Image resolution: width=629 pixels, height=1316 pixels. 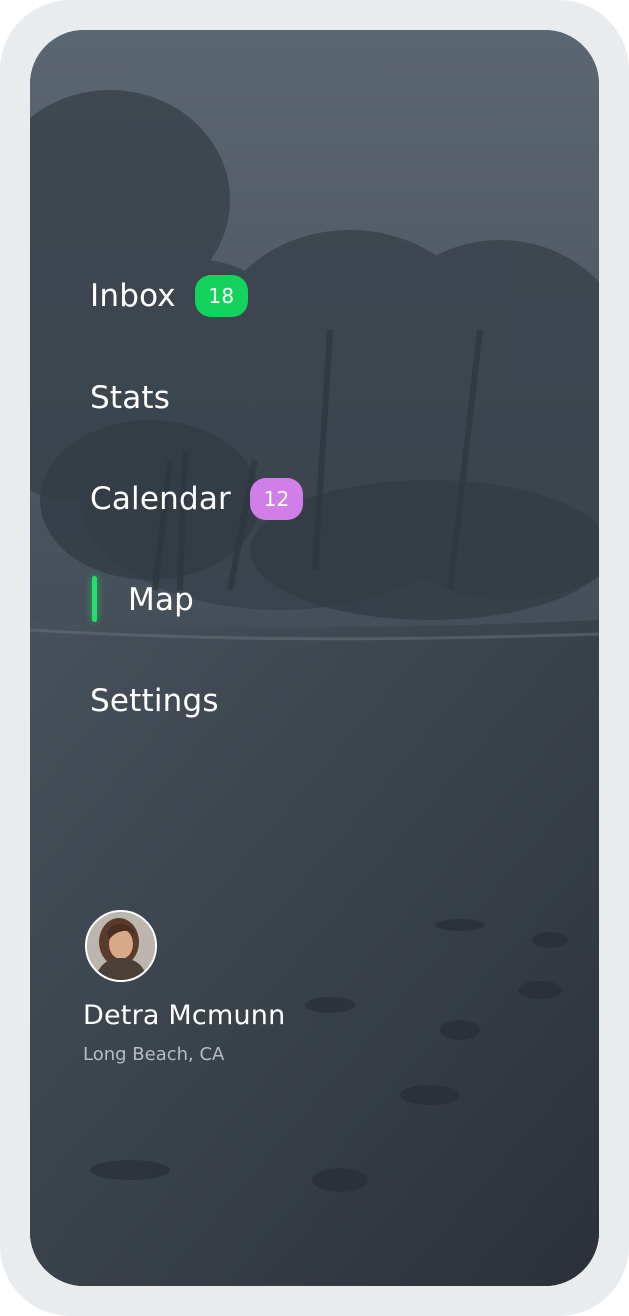 I want to click on menu-item-label: Calendar, so click(x=160, y=499).